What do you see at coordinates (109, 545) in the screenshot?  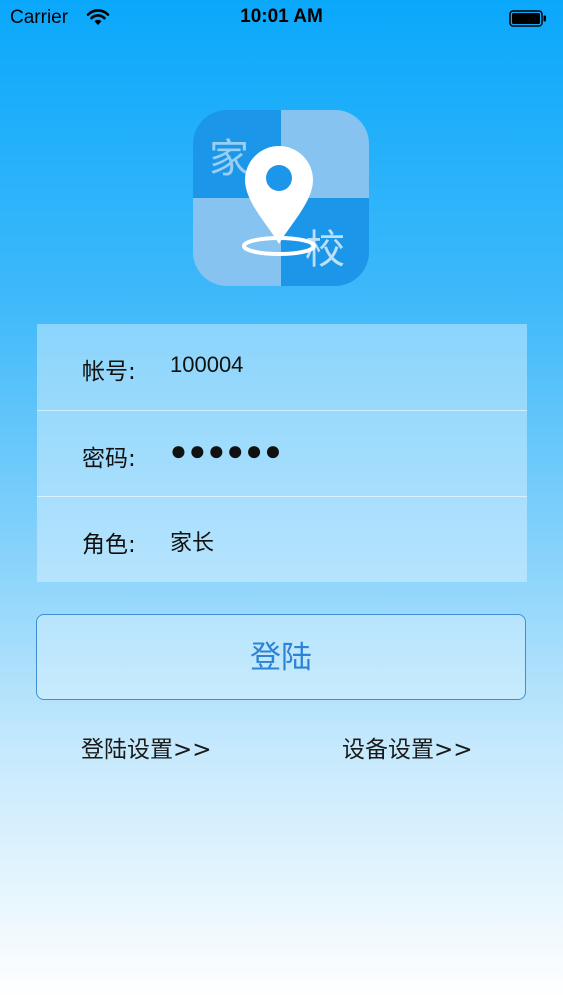 I see `role-label: 角色:` at bounding box center [109, 545].